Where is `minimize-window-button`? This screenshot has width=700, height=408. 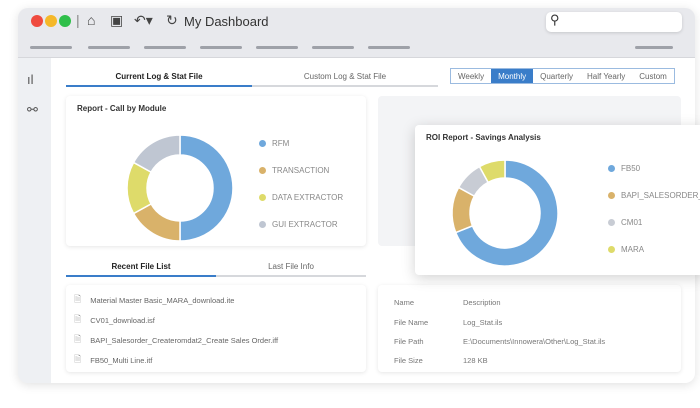 minimize-window-button is located at coordinates (51, 21).